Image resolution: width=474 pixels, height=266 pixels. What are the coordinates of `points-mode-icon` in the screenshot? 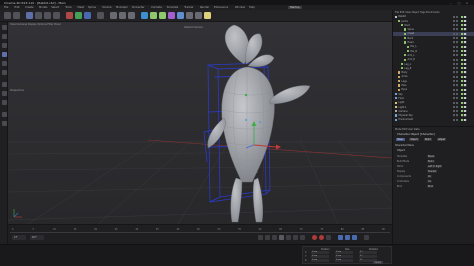 It's located at (4, 54).